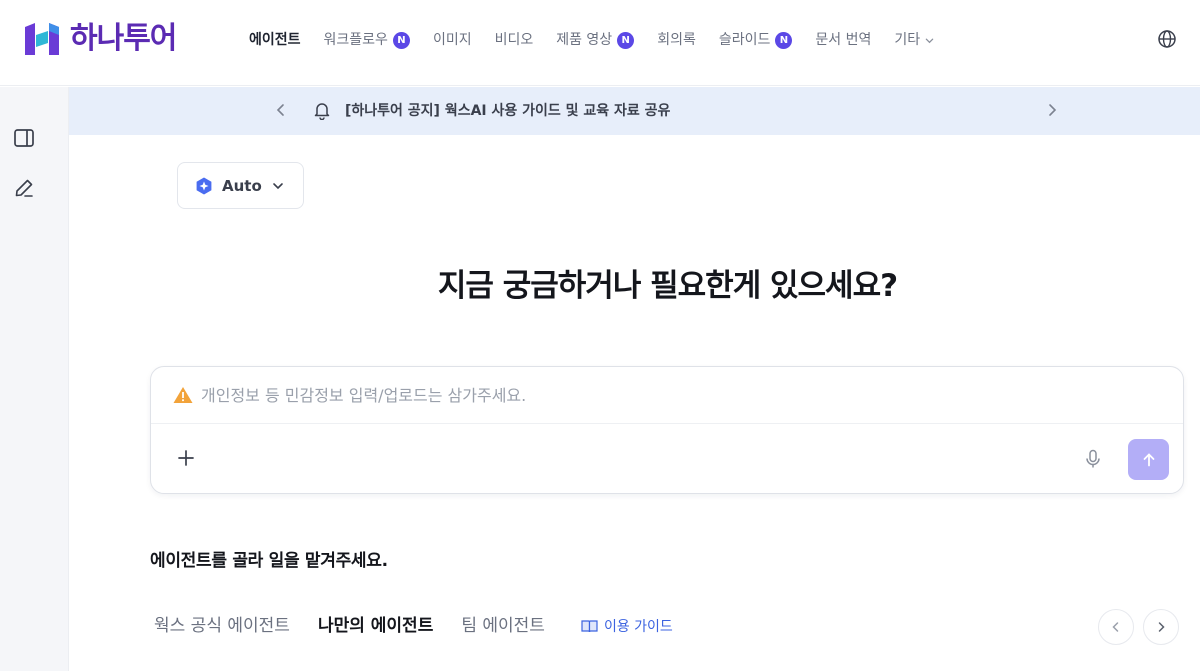 This screenshot has width=1200, height=671. Describe the element at coordinates (744, 40) in the screenshot. I see `nav-item-label: 슬라이드` at that location.